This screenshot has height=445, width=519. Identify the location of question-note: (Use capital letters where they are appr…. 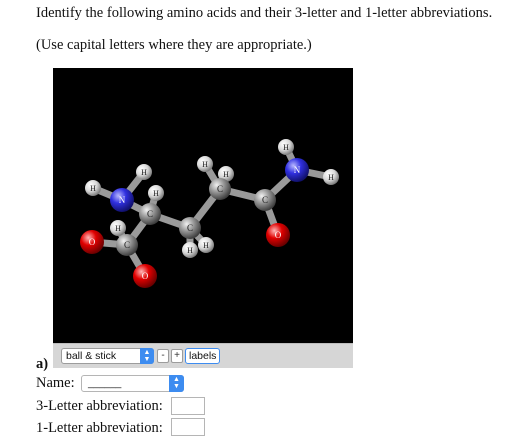
(174, 45).